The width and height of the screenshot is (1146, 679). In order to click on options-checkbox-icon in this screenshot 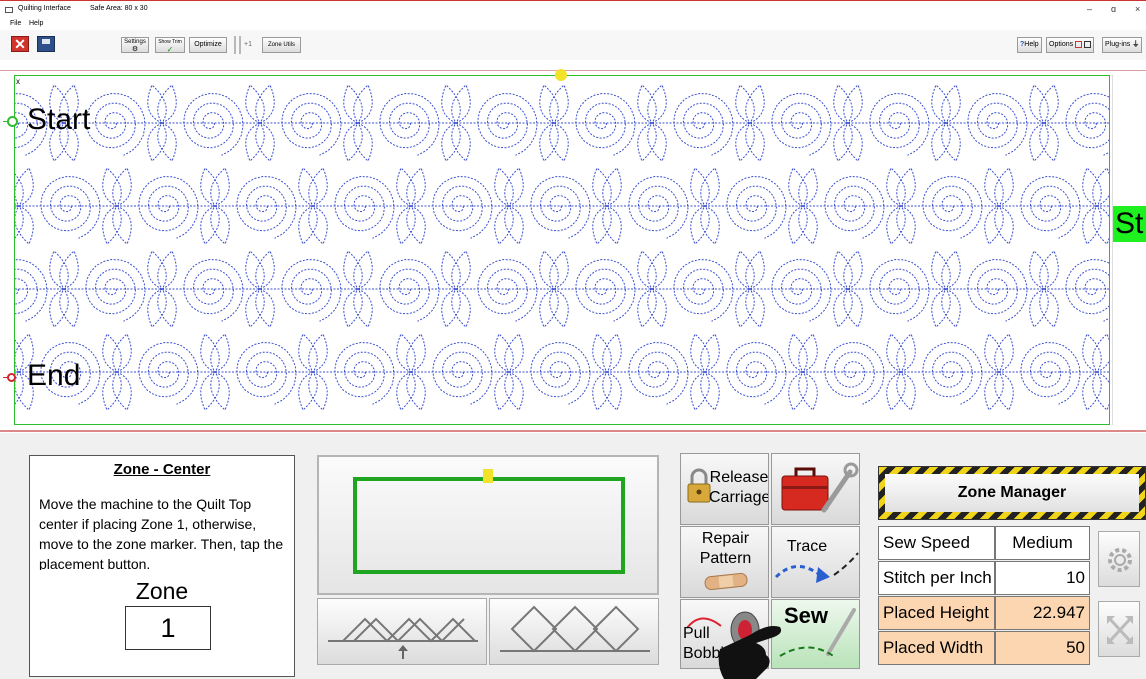, I will do `click(1079, 44)`.